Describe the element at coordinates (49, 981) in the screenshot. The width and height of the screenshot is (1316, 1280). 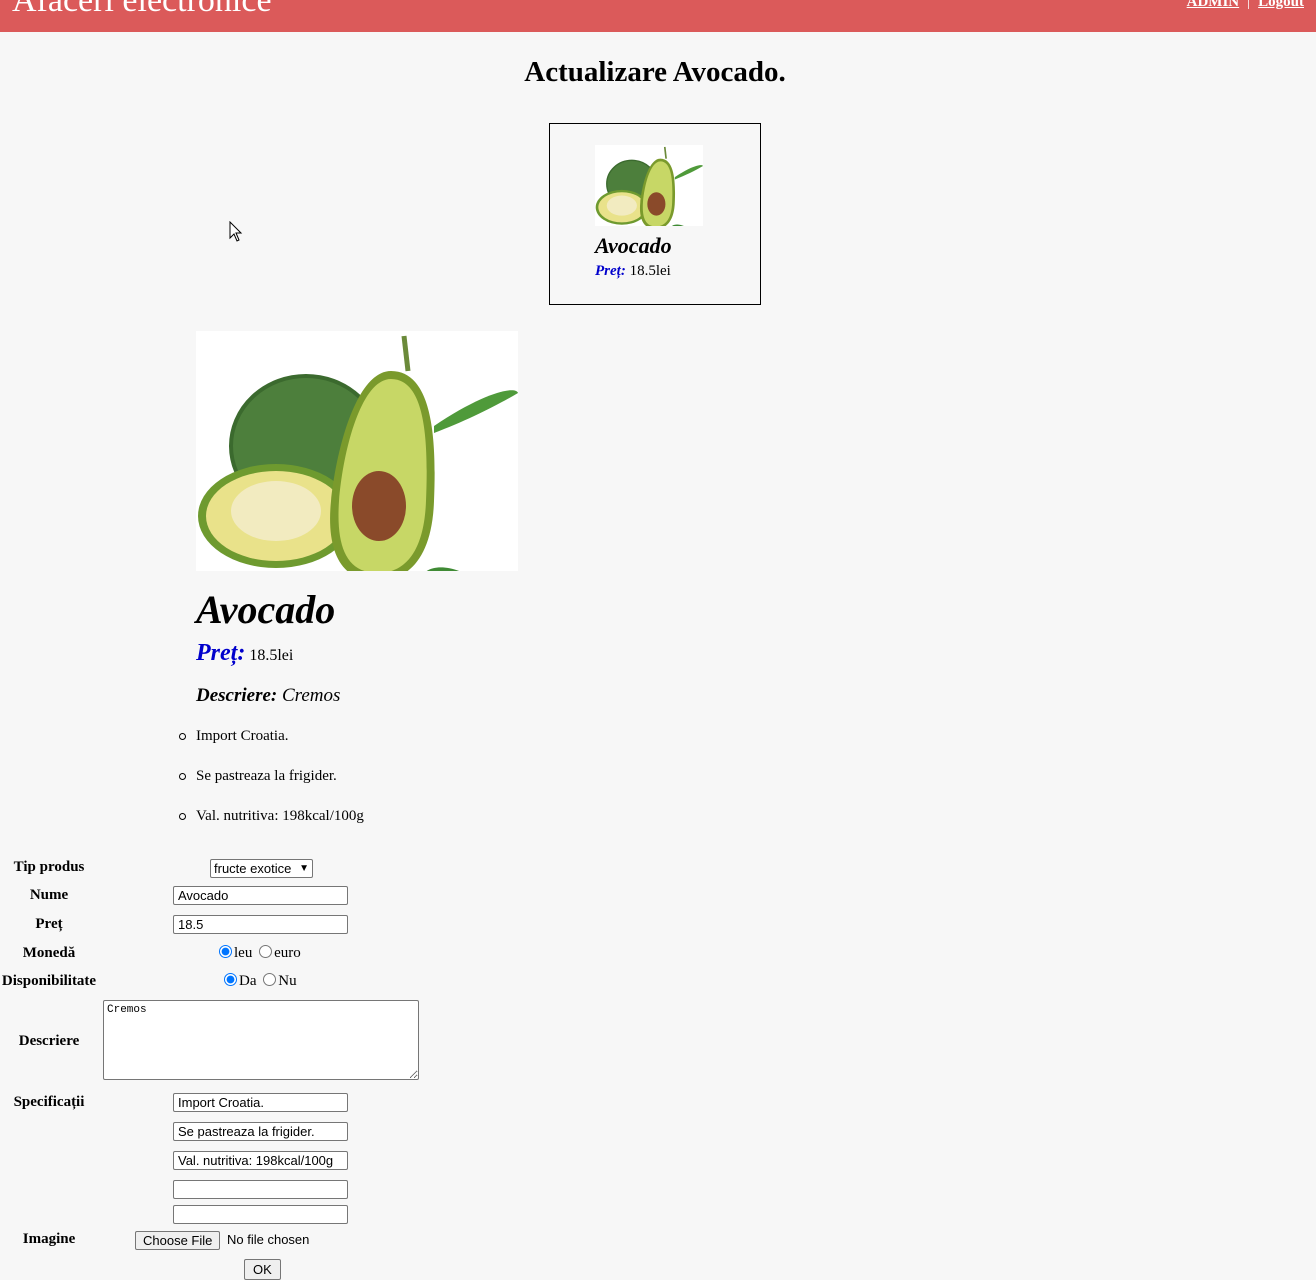
I see `availability-label: Disponibilitate` at that location.